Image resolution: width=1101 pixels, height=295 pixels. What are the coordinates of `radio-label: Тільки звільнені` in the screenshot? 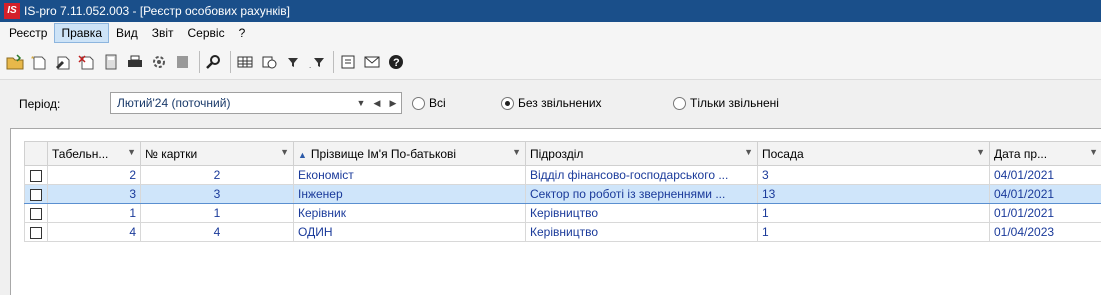 It's located at (734, 103).